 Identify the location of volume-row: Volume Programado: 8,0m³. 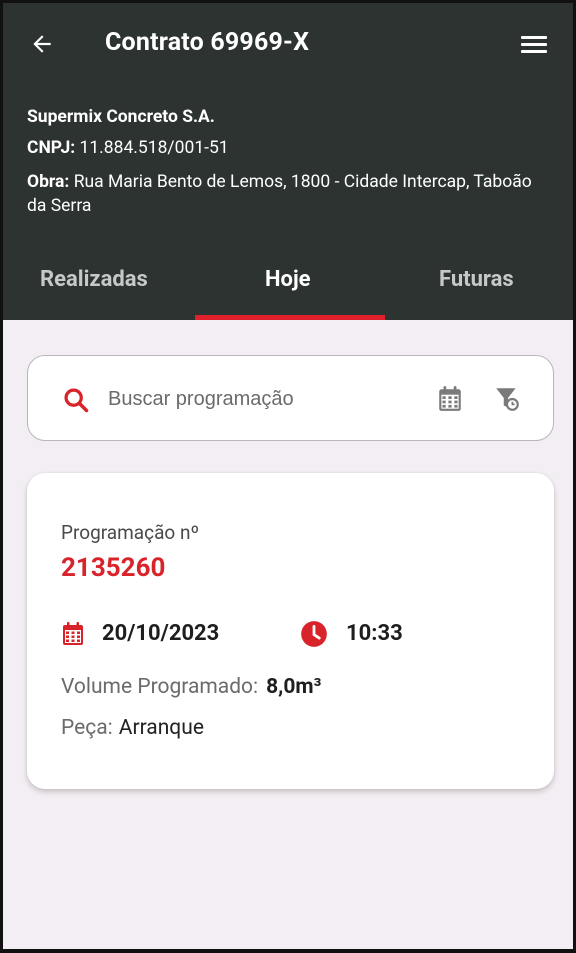
(191, 687).